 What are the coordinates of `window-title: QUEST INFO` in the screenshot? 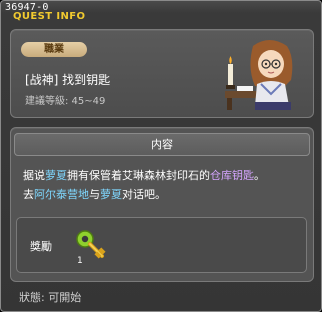 It's located at (49, 16).